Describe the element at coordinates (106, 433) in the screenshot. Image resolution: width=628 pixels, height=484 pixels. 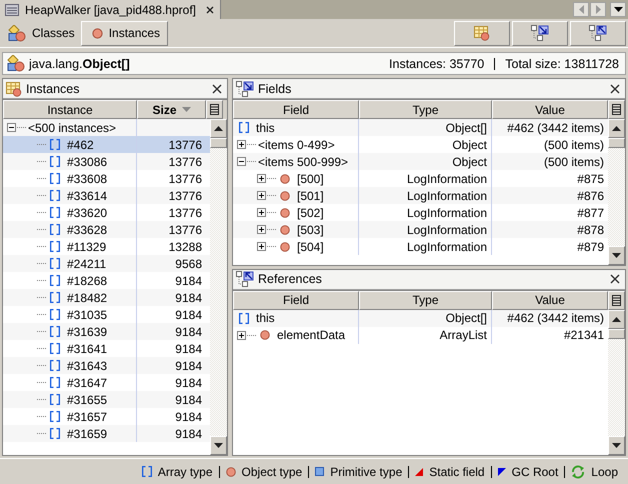
I see `table-row: #31659 9184` at that location.